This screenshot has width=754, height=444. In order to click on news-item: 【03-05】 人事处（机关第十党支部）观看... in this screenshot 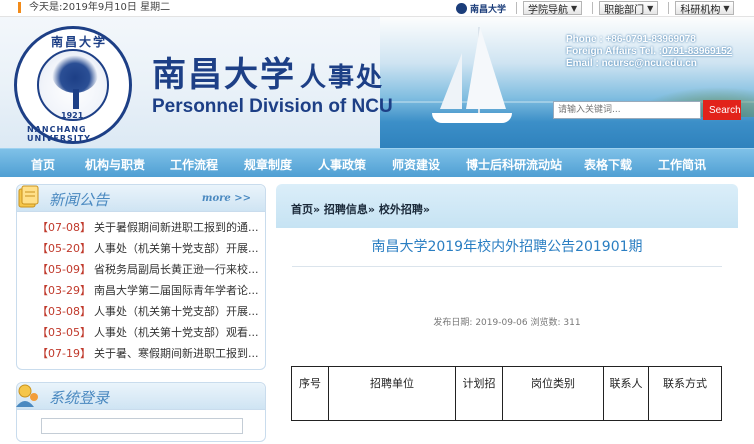, I will do `click(141, 332)`.